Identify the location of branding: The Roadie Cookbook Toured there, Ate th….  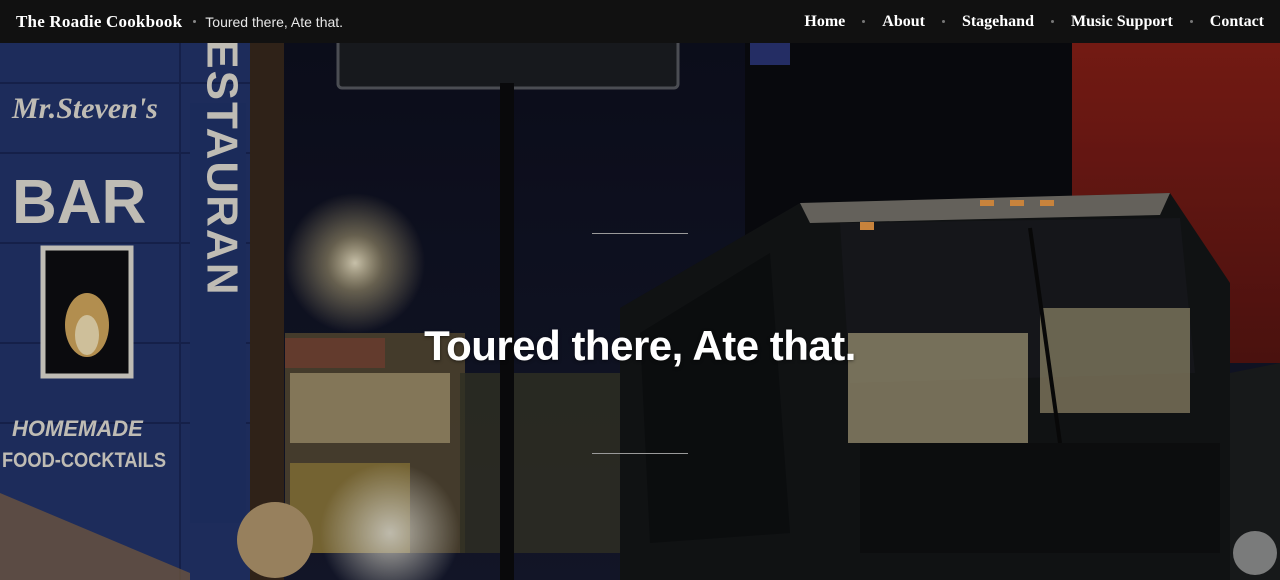
(171, 22).